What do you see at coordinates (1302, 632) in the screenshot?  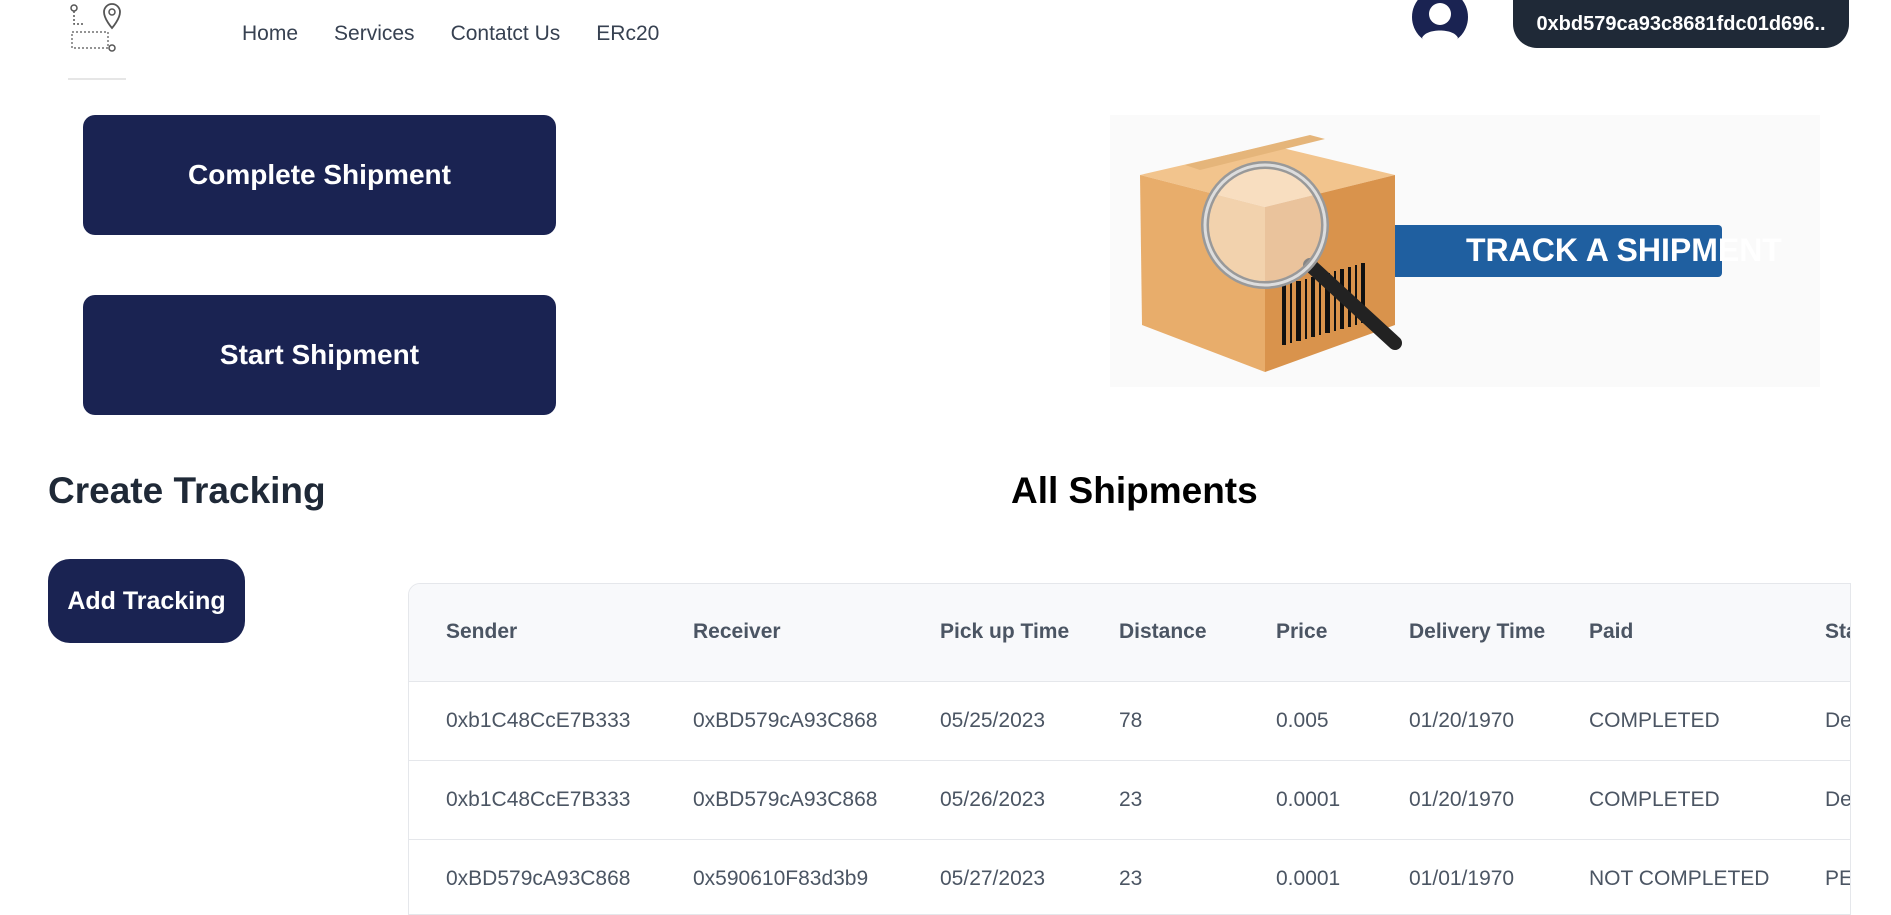 I see `column-header-price: Price` at bounding box center [1302, 632].